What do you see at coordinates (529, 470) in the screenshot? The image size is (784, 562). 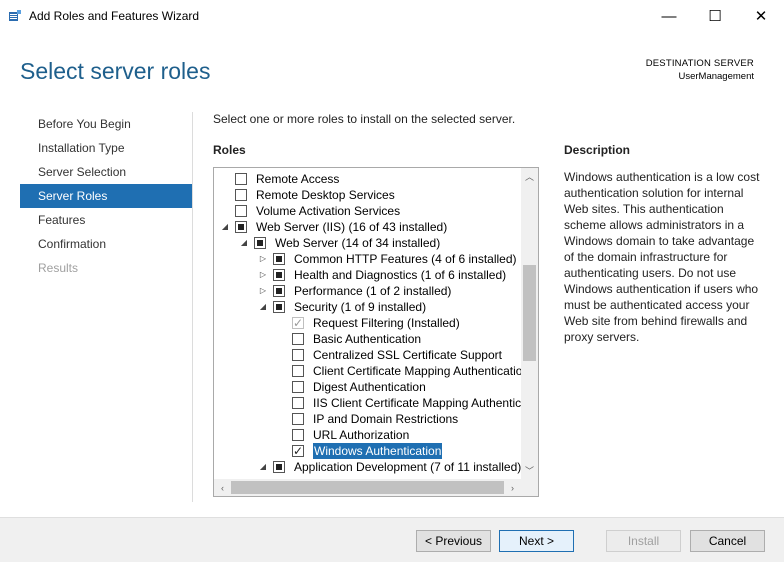 I see `scroll-down-icon: ﹀` at bounding box center [529, 470].